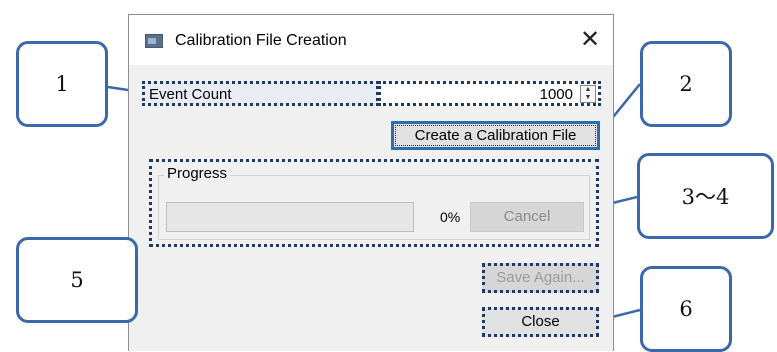 This screenshot has width=777, height=352. What do you see at coordinates (154, 41) in the screenshot?
I see `app-window-icon` at bounding box center [154, 41].